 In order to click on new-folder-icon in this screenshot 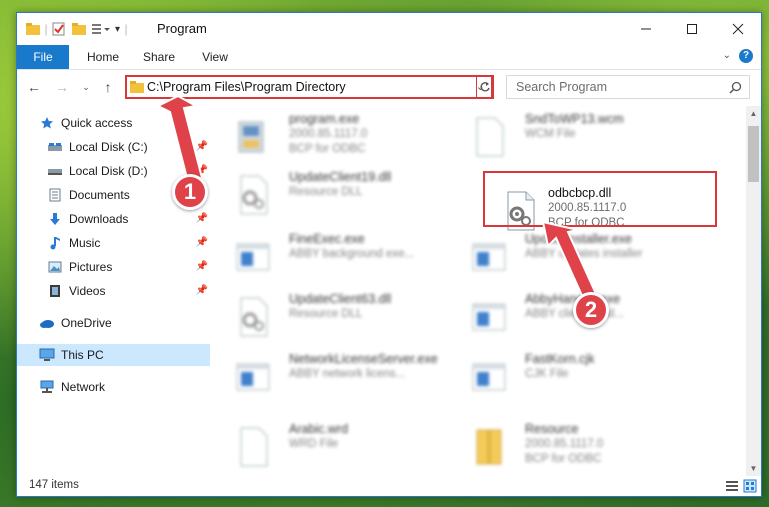, I will do `click(80, 29)`.